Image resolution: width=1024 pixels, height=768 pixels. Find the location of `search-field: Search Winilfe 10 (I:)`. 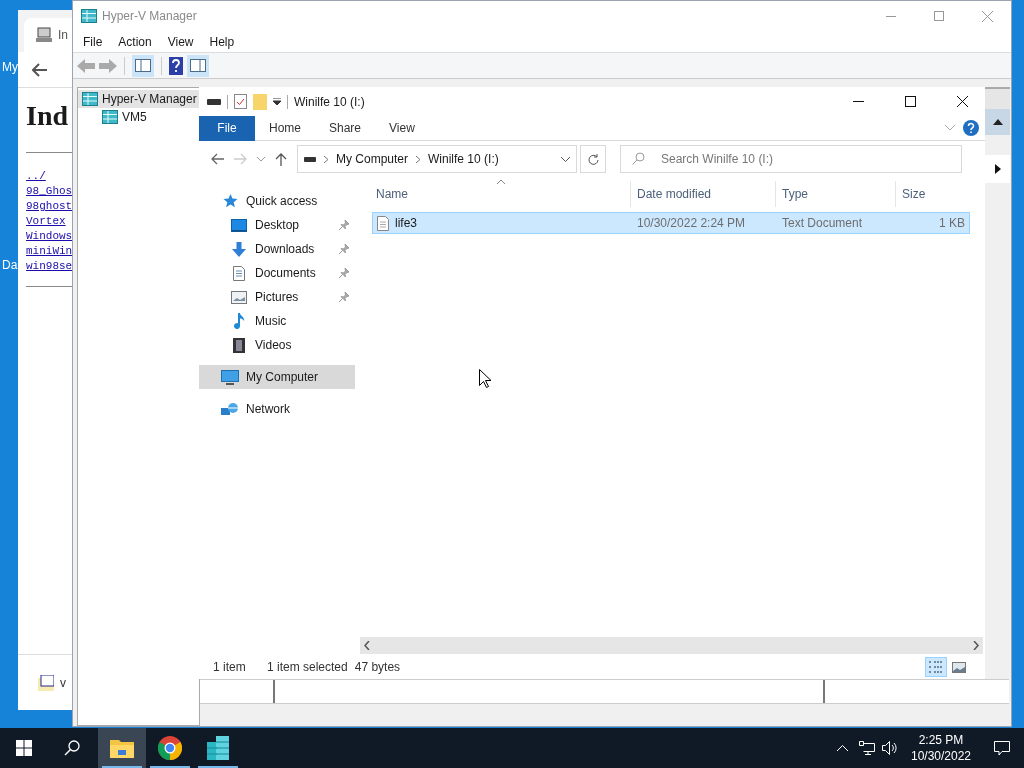

search-field: Search Winilfe 10 (I:) is located at coordinates (791, 159).